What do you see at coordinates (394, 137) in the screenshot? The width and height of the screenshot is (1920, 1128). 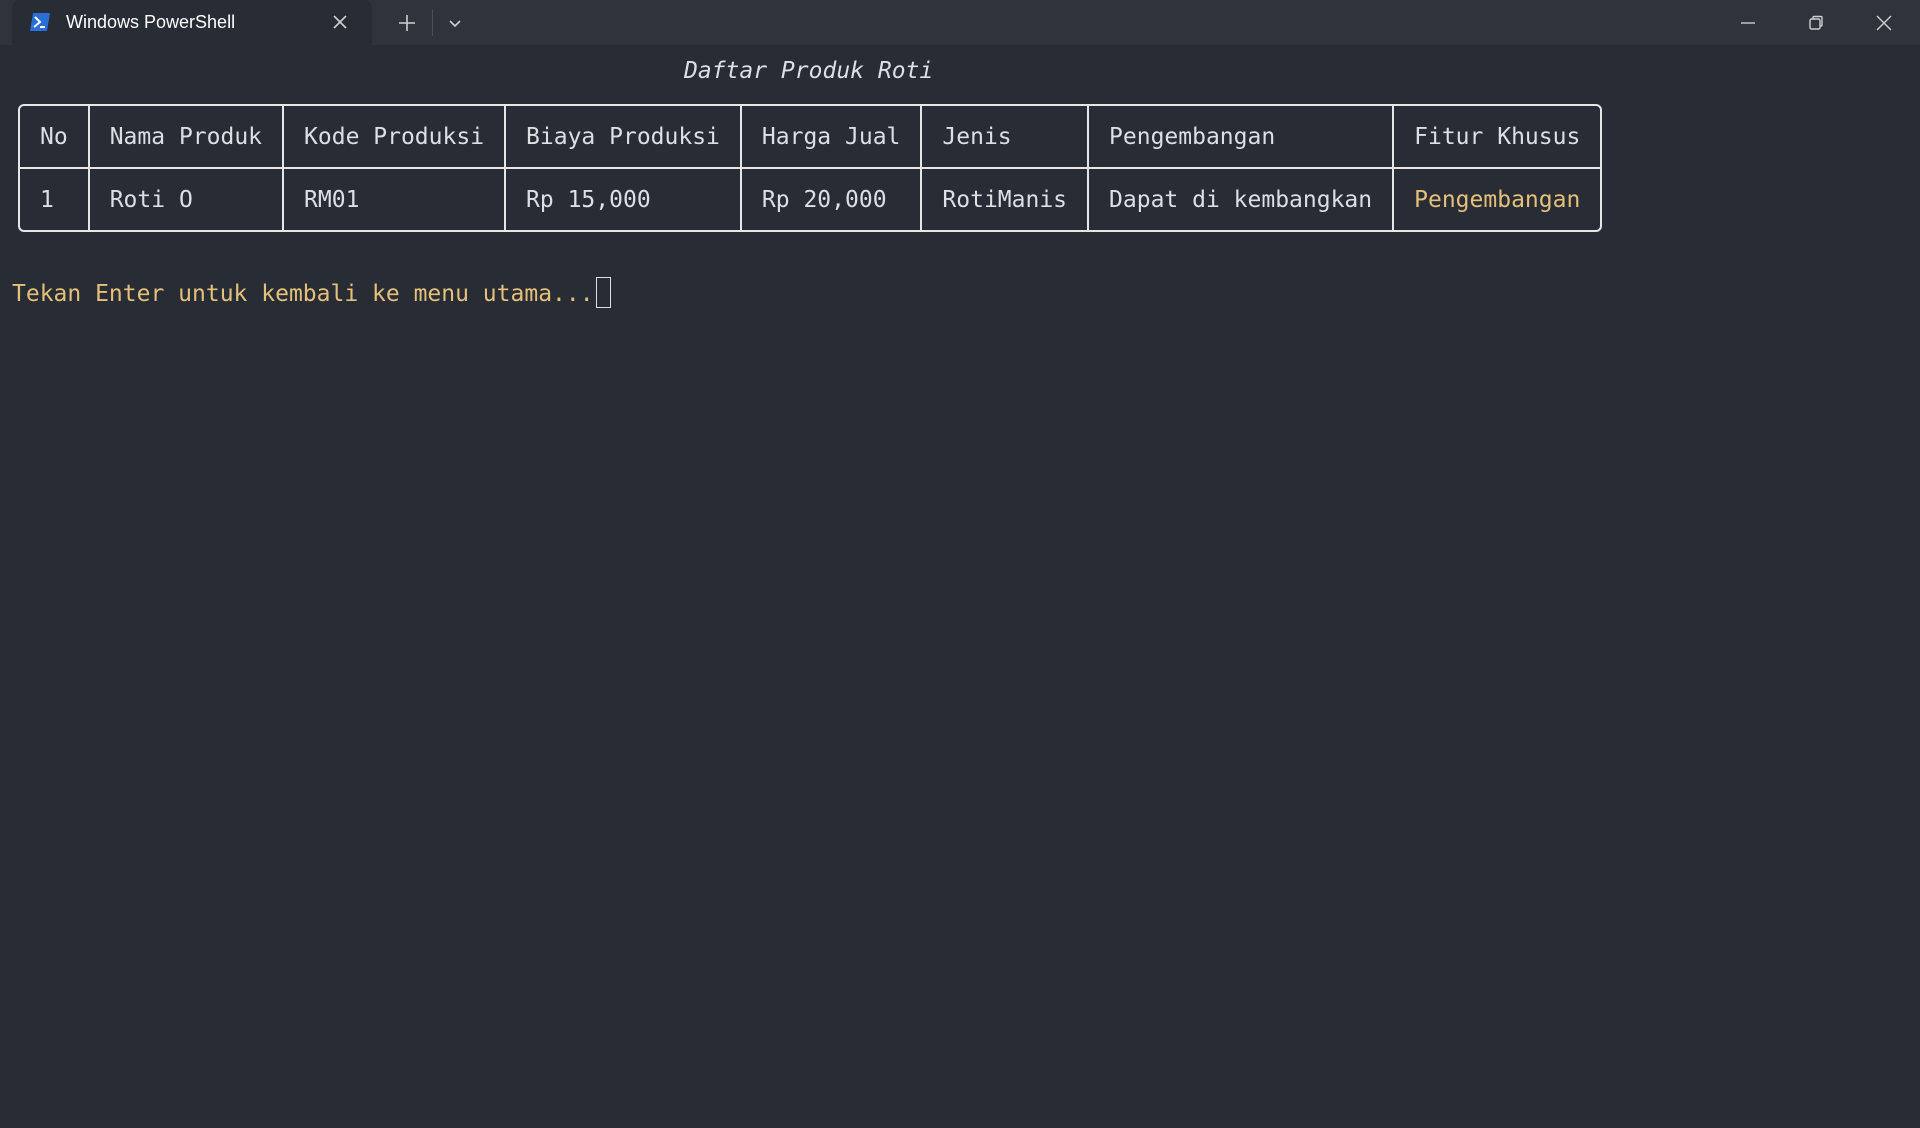 I see `header-cell: Kode Produksi` at bounding box center [394, 137].